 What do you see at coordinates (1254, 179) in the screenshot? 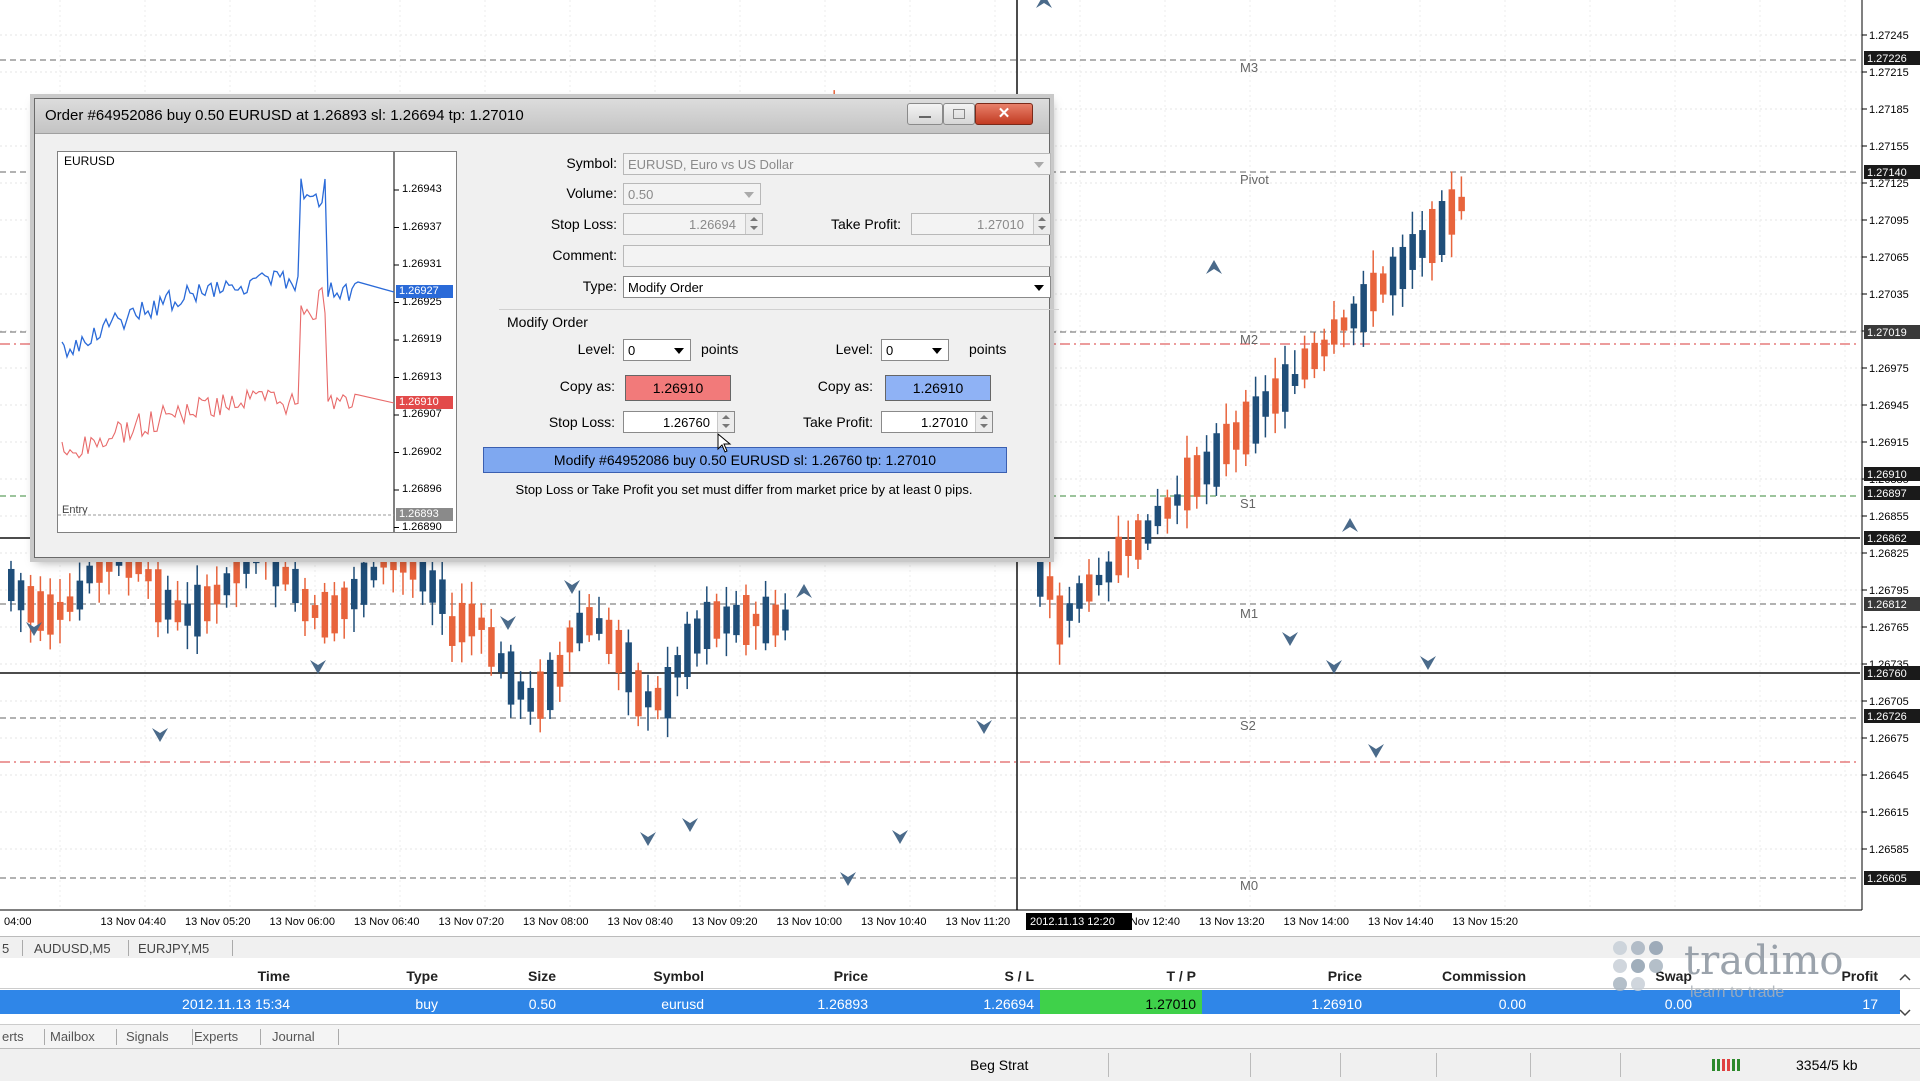
I see `pivot-label: Pivot` at bounding box center [1254, 179].